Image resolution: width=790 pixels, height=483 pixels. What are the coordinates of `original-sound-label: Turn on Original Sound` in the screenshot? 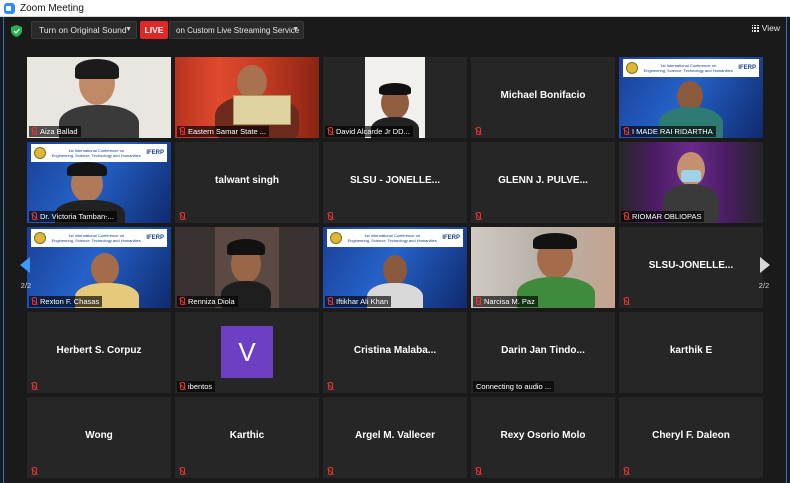 It's located at (83, 30).